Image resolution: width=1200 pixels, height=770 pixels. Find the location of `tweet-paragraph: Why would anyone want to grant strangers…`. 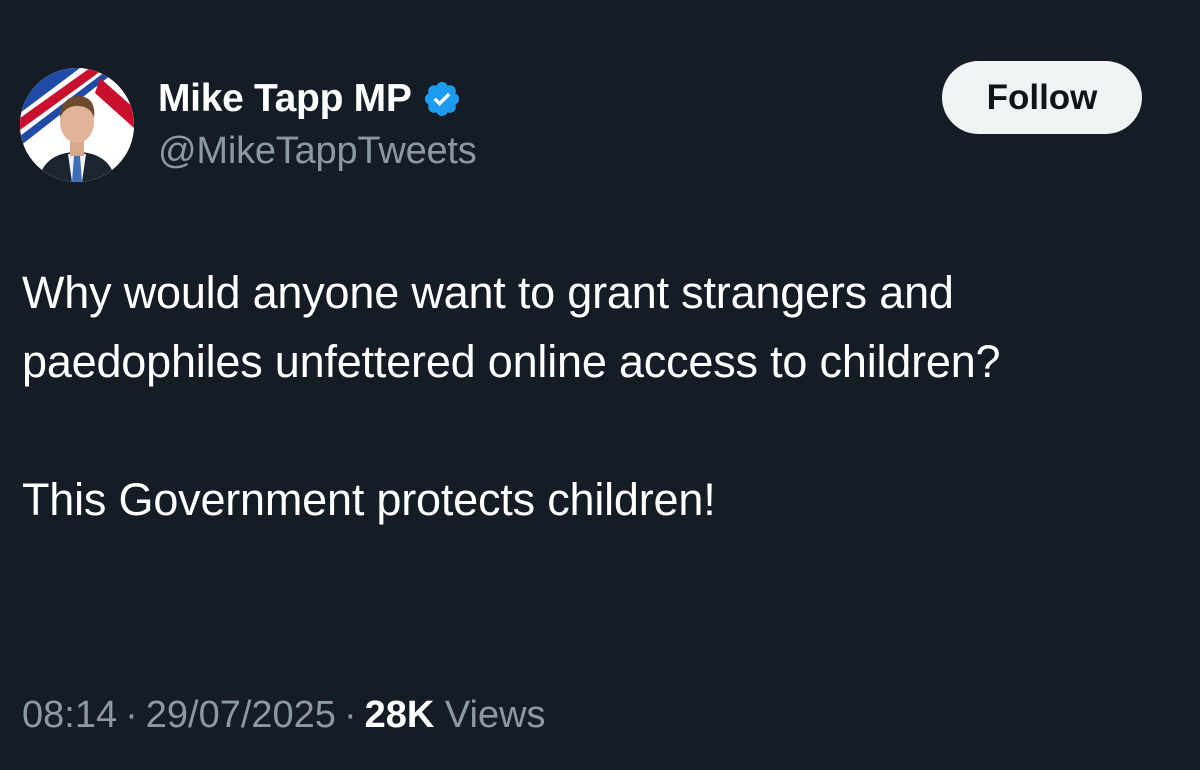

tweet-paragraph: Why would anyone want to grant strangers… is located at coordinates (511, 327).